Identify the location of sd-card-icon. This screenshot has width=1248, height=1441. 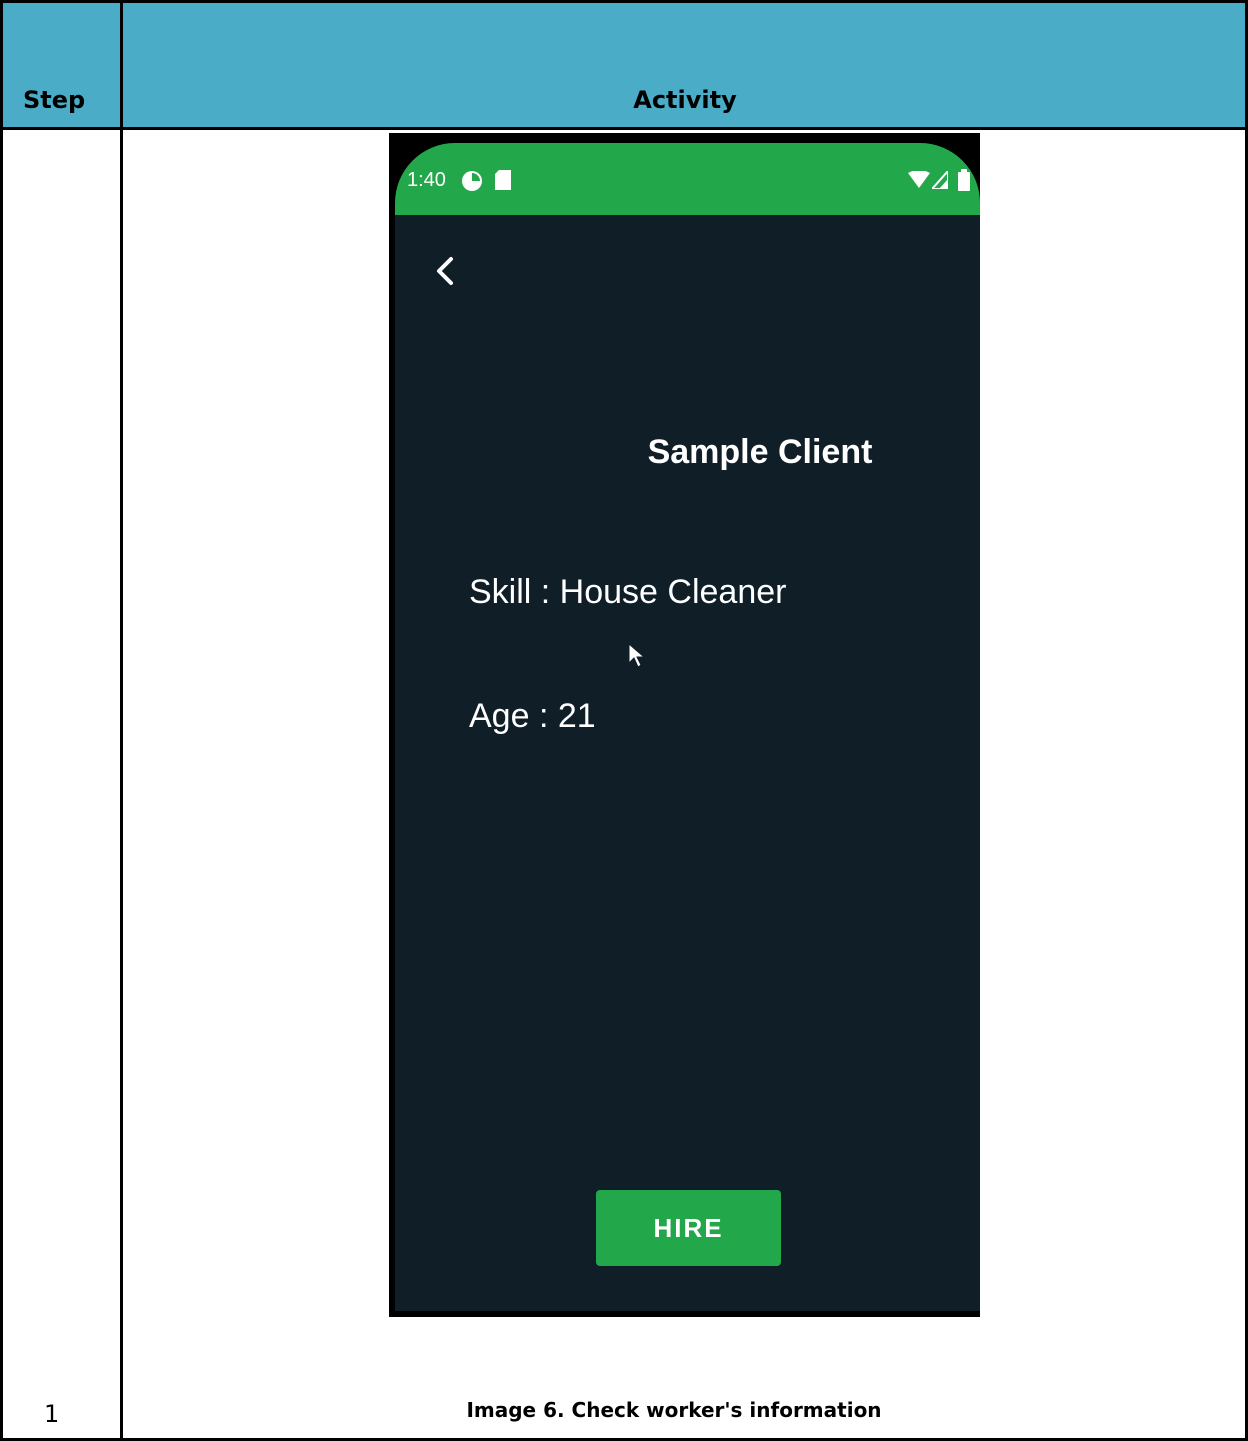
(503, 180).